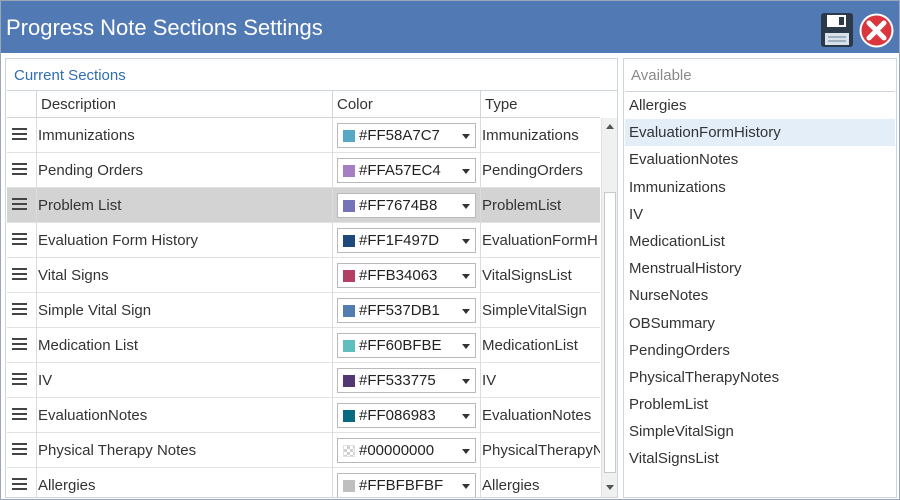 The image size is (900, 500). I want to click on table-row: IV #FF533775 IV, so click(303, 380).